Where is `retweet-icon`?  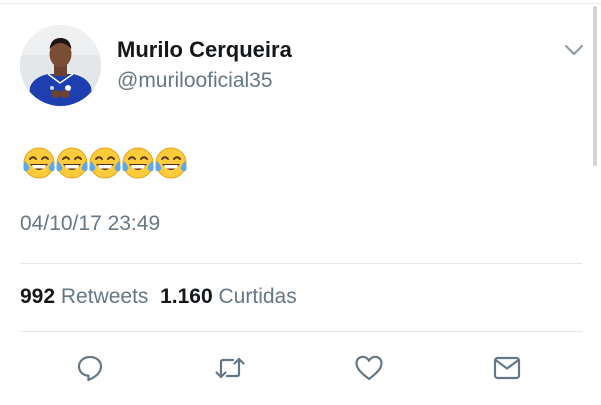
retweet-icon is located at coordinates (230, 368).